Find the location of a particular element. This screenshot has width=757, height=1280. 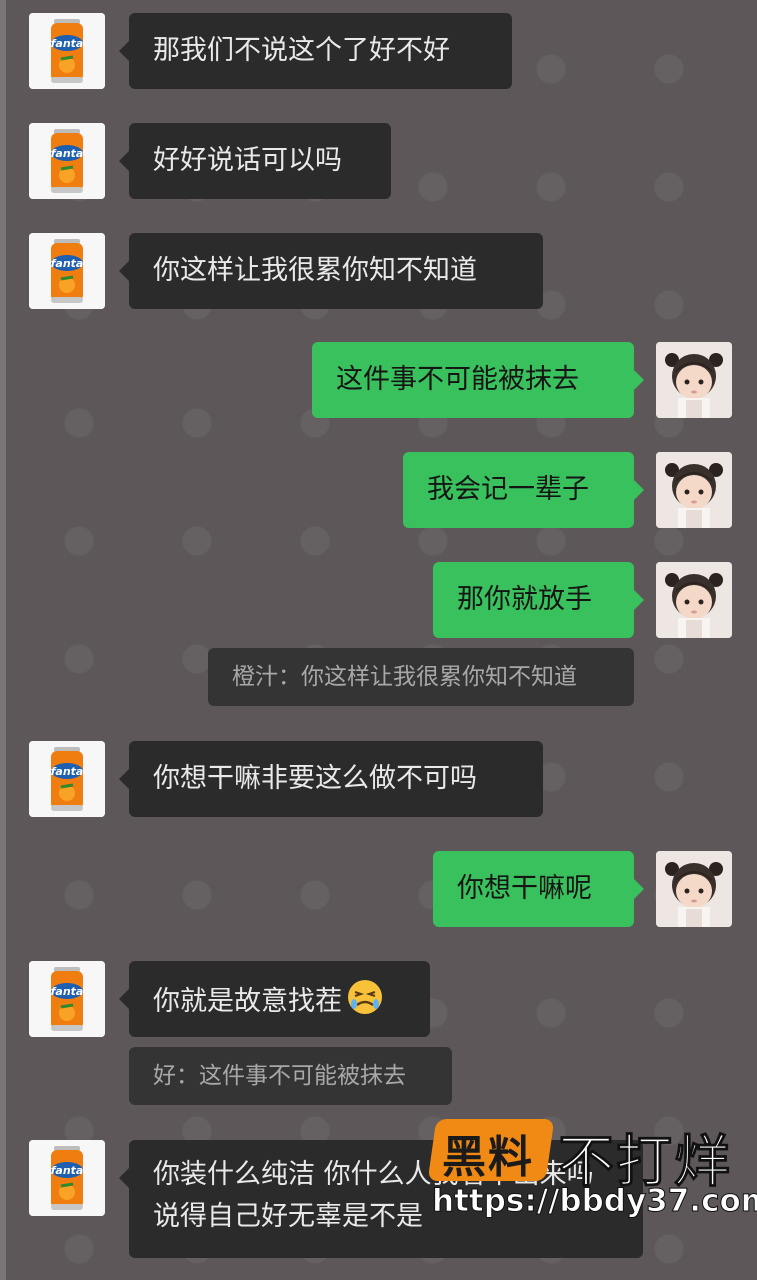

message-bubble-received: 那我们不说这个了好不好 is located at coordinates (315, 51).